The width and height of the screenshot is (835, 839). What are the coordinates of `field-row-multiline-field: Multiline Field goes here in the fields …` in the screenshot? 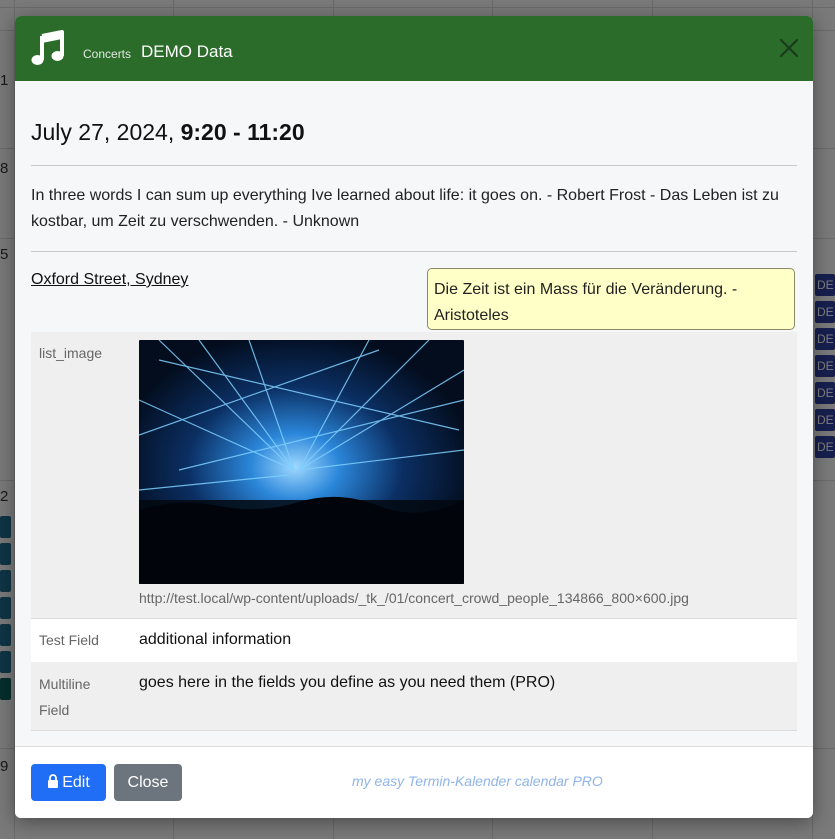 It's located at (414, 696).